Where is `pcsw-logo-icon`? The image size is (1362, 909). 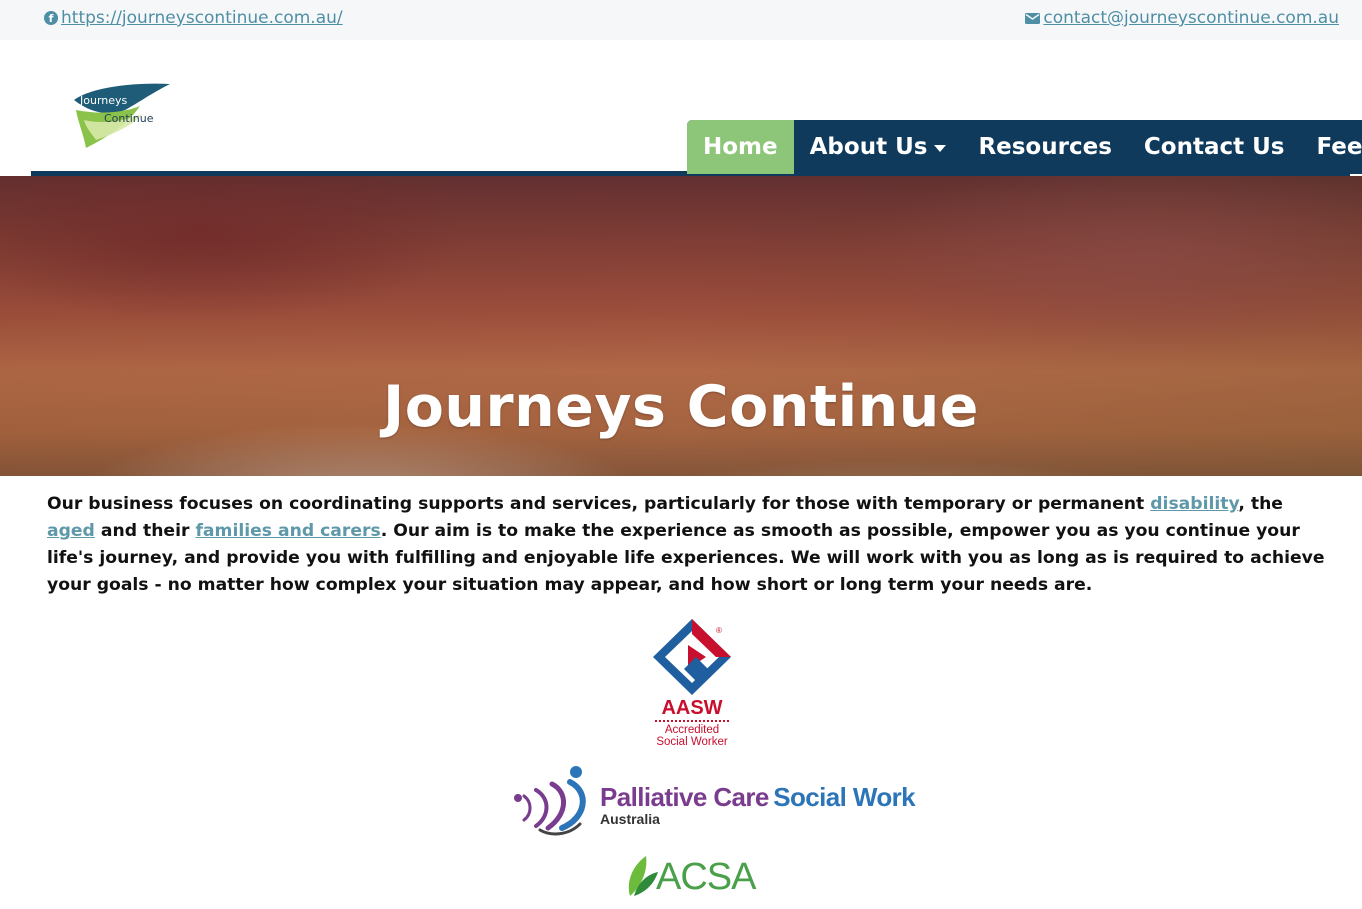
pcsw-logo-icon is located at coordinates (550, 801).